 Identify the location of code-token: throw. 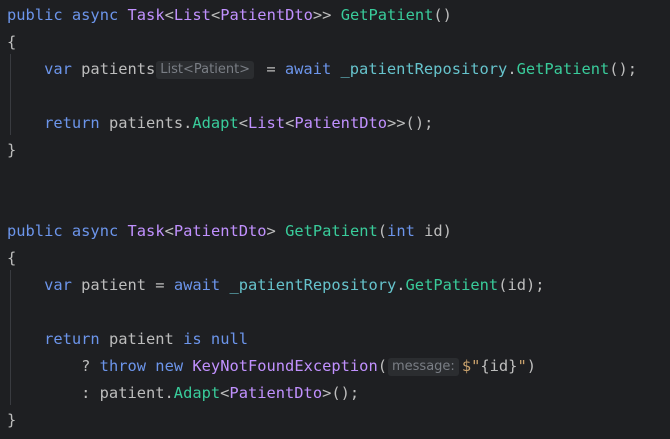
(123, 366).